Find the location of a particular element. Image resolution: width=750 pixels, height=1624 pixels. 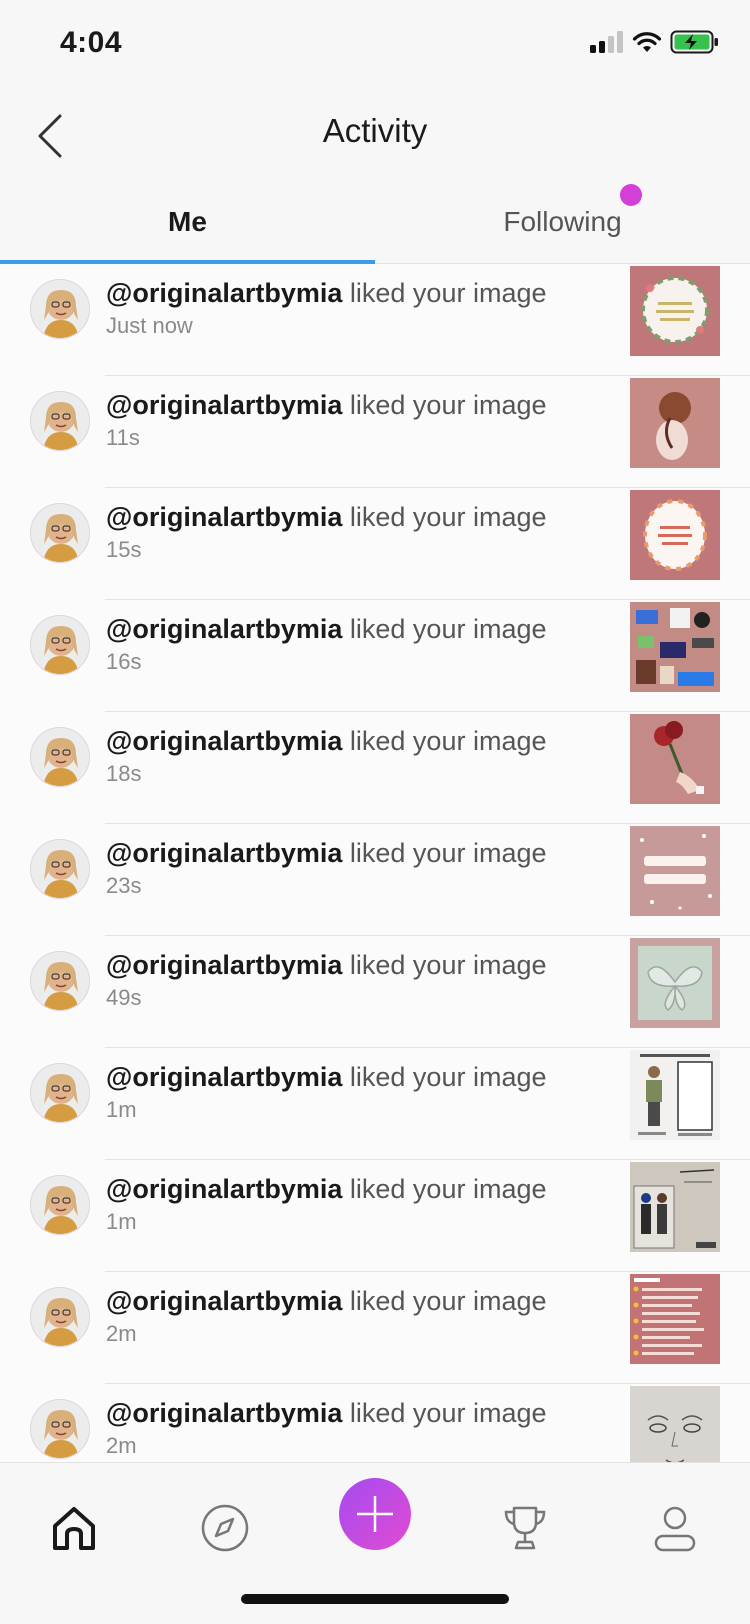

tab-following: Following is located at coordinates (562, 221).